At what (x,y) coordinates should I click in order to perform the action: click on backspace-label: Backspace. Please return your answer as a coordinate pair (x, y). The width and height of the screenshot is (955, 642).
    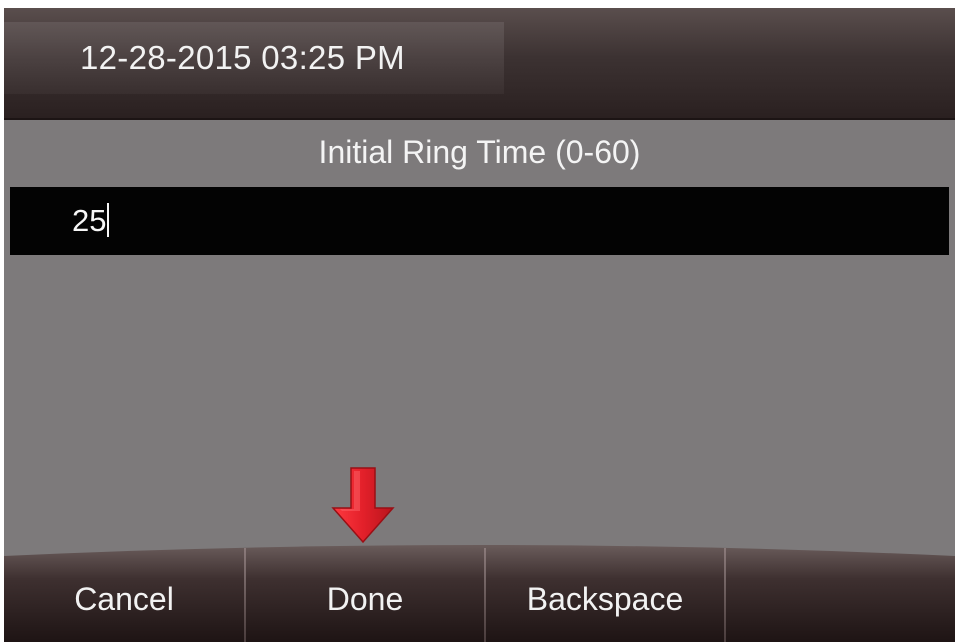
    Looking at the image, I should click on (605, 599).